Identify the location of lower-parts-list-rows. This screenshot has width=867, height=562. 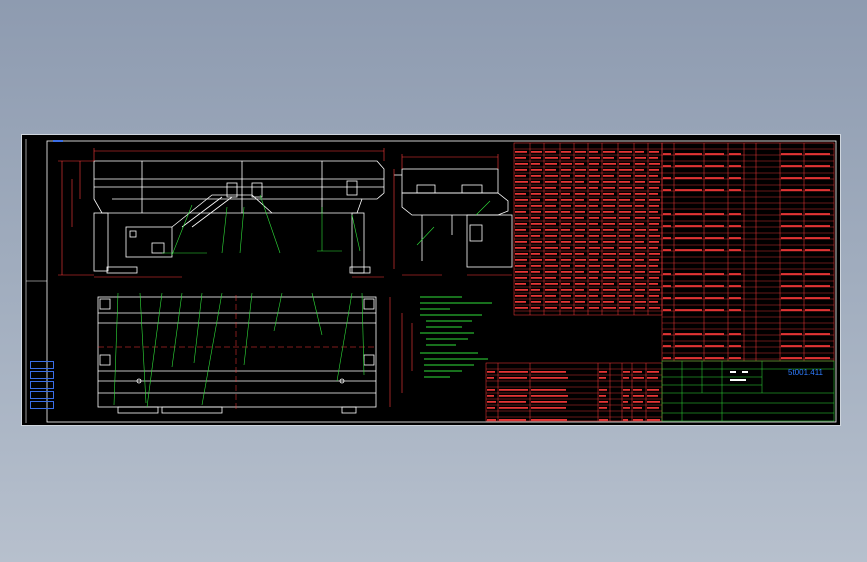
(574, 393).